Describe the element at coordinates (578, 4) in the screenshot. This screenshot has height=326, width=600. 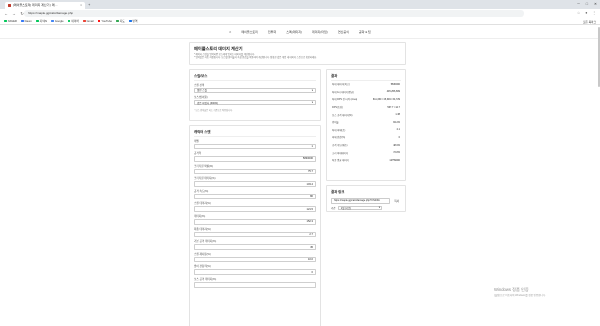
I see `minimize-icon: ─` at that location.